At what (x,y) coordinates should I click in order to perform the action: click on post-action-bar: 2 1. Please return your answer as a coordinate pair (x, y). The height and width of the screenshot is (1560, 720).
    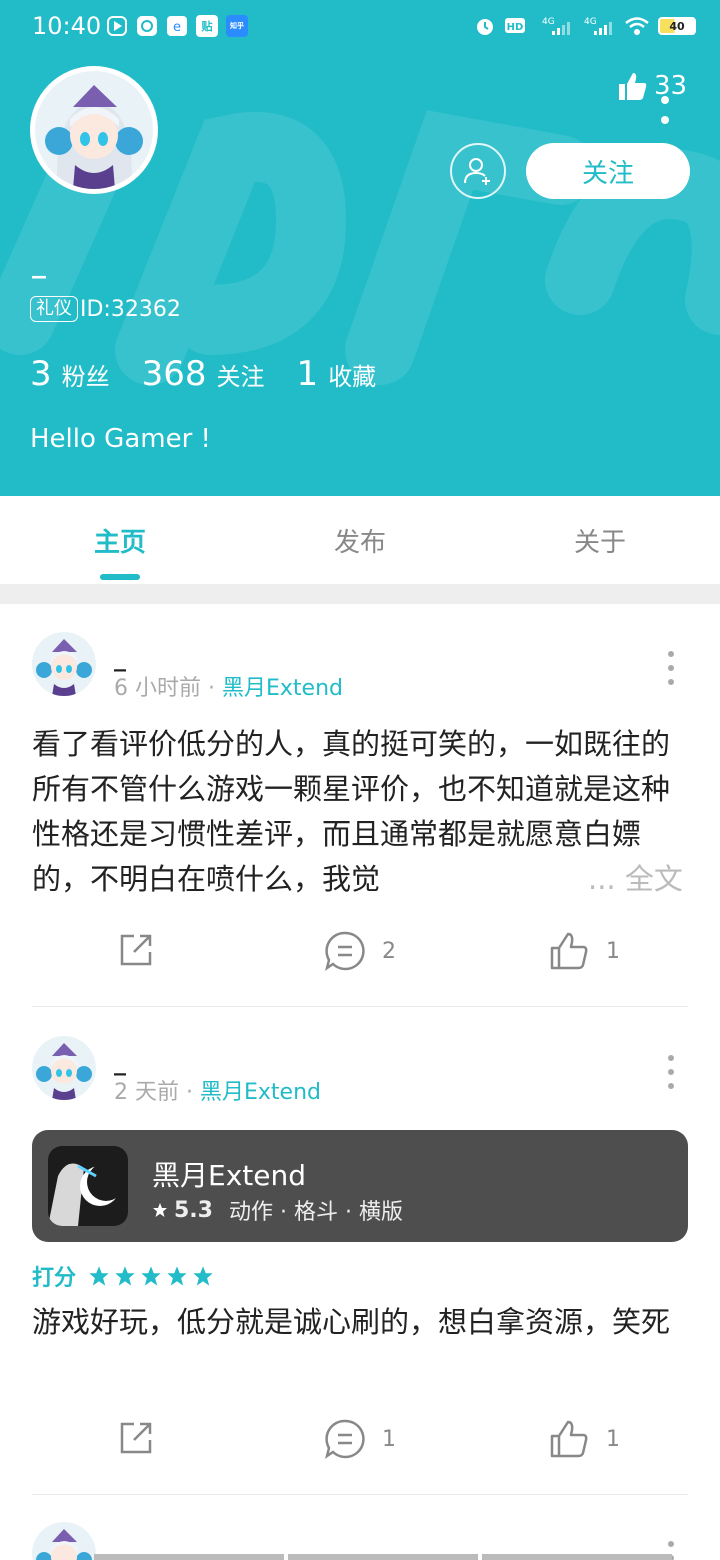
    Looking at the image, I should click on (360, 952).